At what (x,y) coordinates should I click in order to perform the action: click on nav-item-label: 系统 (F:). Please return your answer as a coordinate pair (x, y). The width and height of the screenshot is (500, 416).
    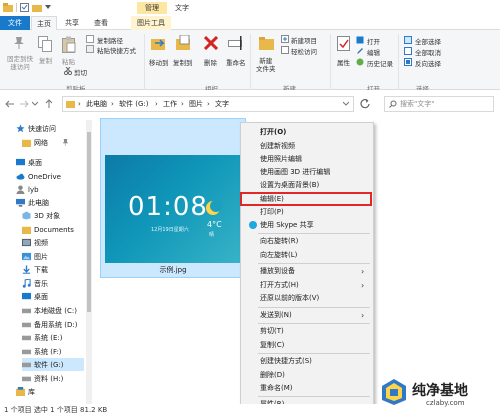
    Looking at the image, I should click on (48, 351).